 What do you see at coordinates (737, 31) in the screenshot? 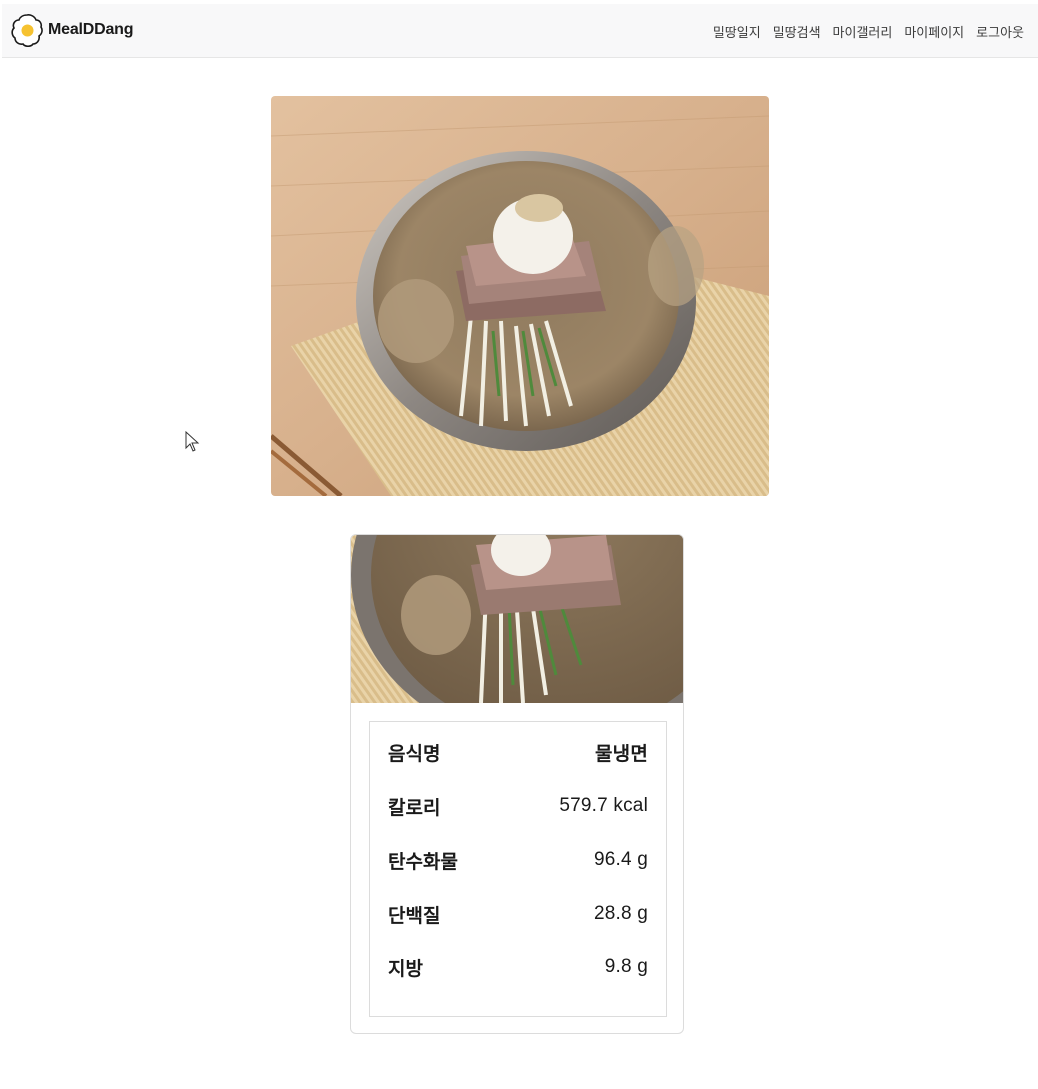
I see `nav-item-diary: 밀땅일지` at bounding box center [737, 31].